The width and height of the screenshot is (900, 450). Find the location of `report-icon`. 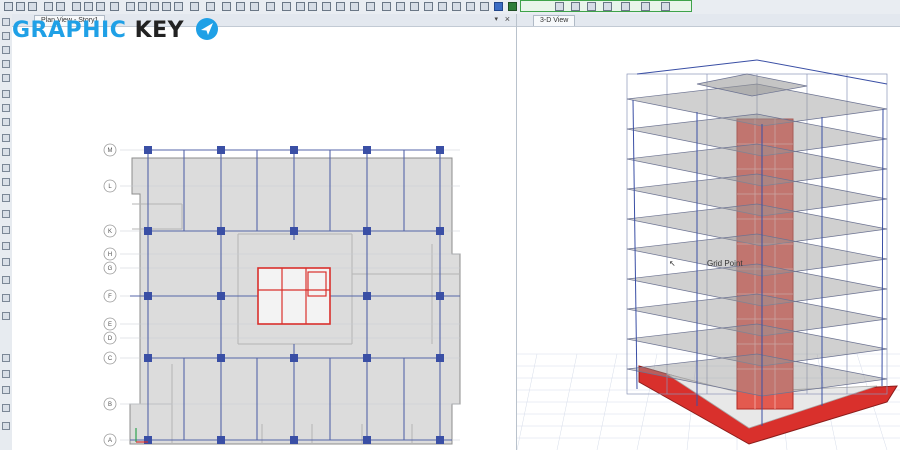

report-icon is located at coordinates (625, 6).